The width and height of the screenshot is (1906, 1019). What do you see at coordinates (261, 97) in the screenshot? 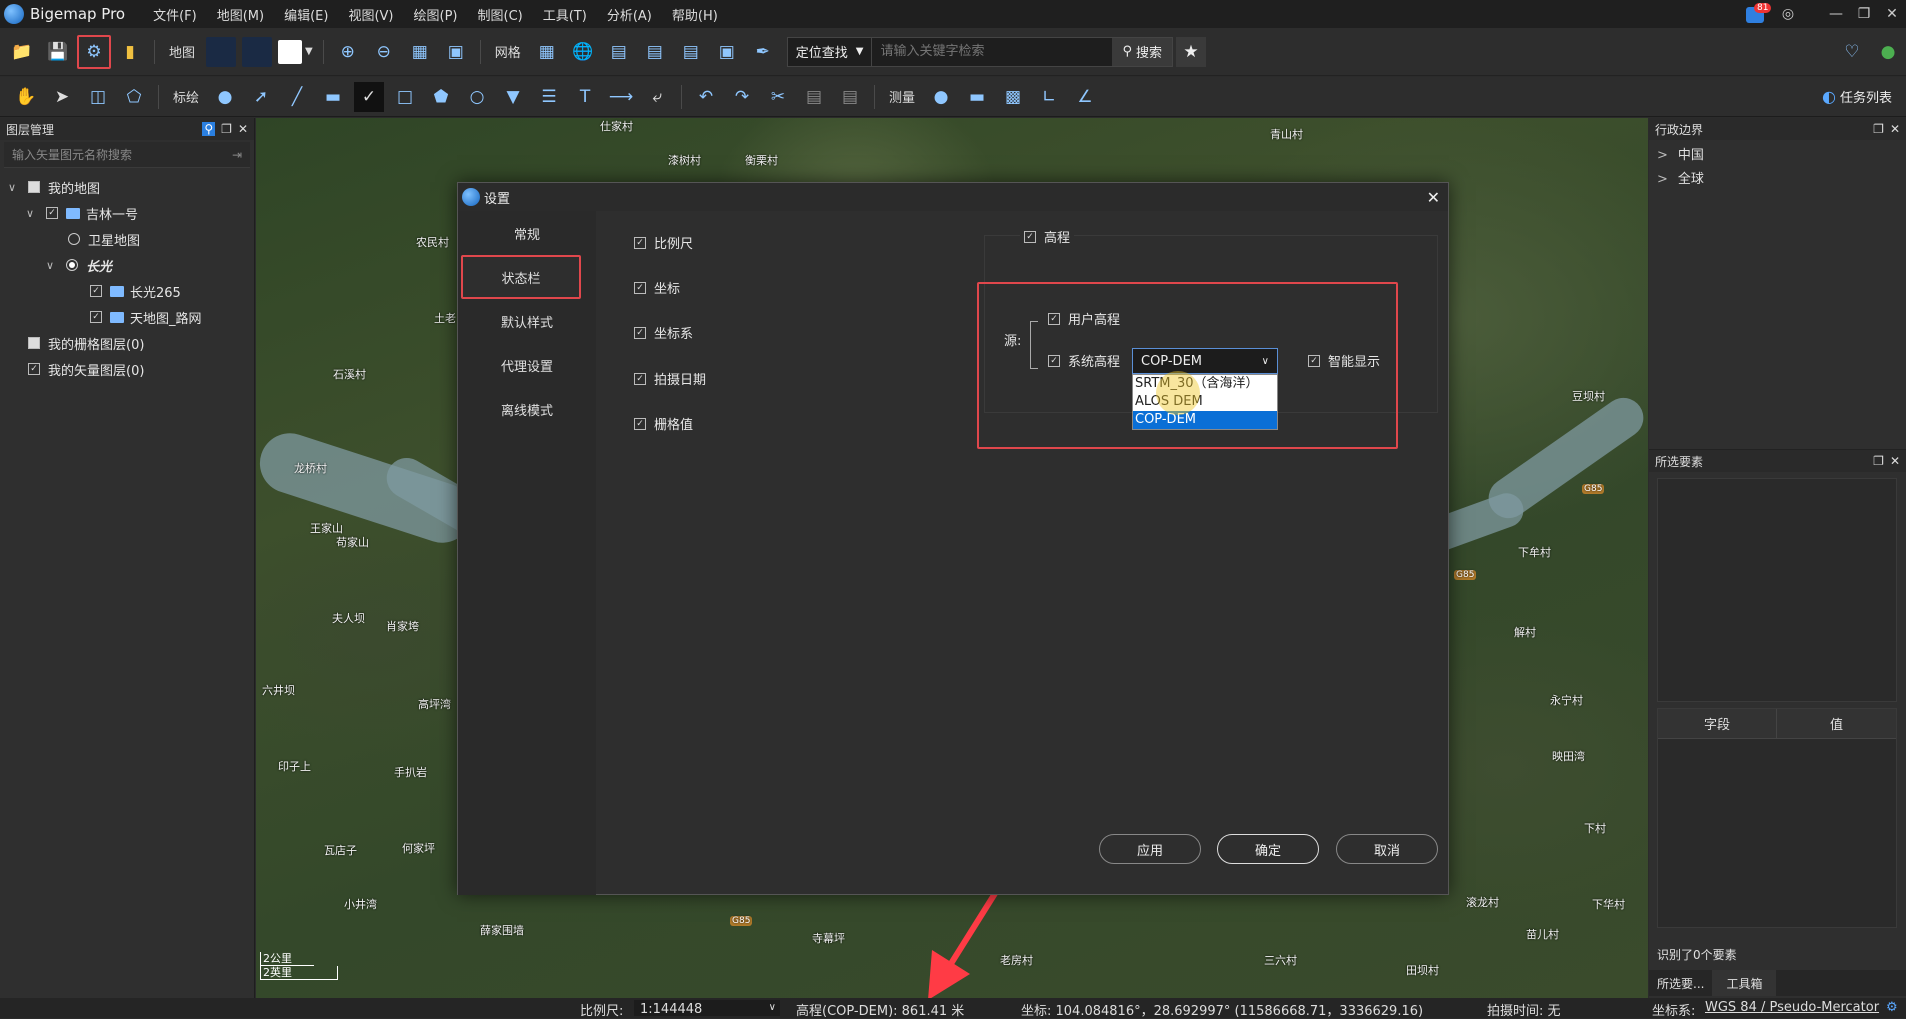
I see `polyline-icon: ➚` at bounding box center [261, 97].